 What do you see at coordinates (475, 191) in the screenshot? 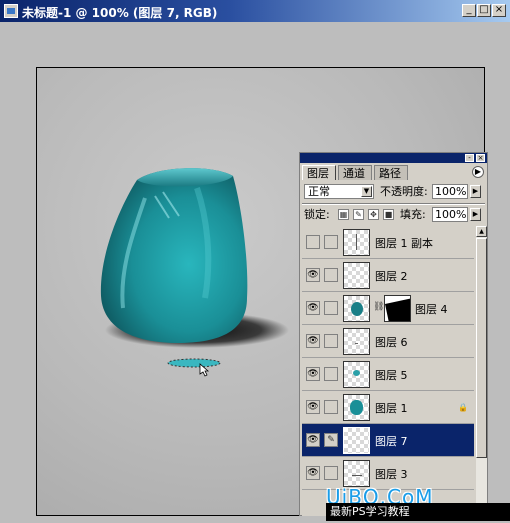
I see `opacity-arrow-icon: ▶` at bounding box center [475, 191].